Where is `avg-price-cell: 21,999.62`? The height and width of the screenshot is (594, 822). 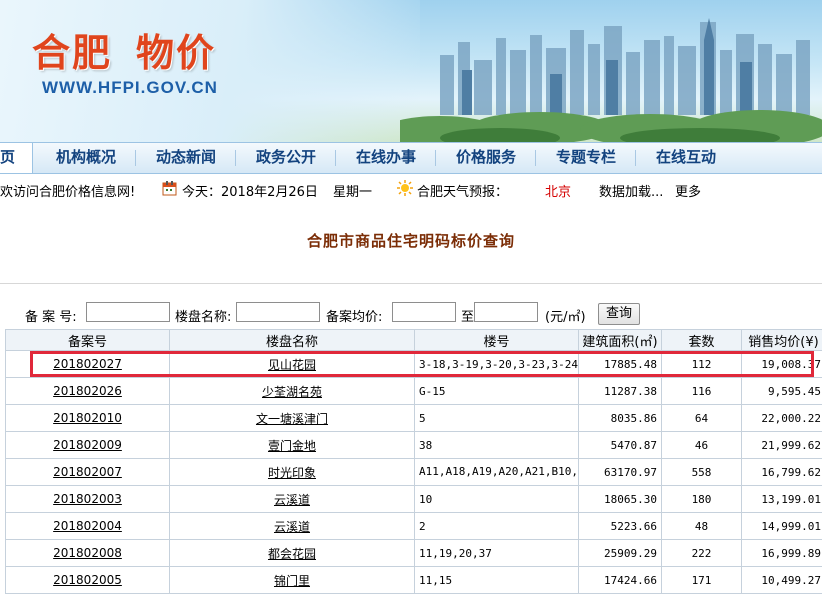
avg-price-cell: 21,999.62 is located at coordinates (782, 445).